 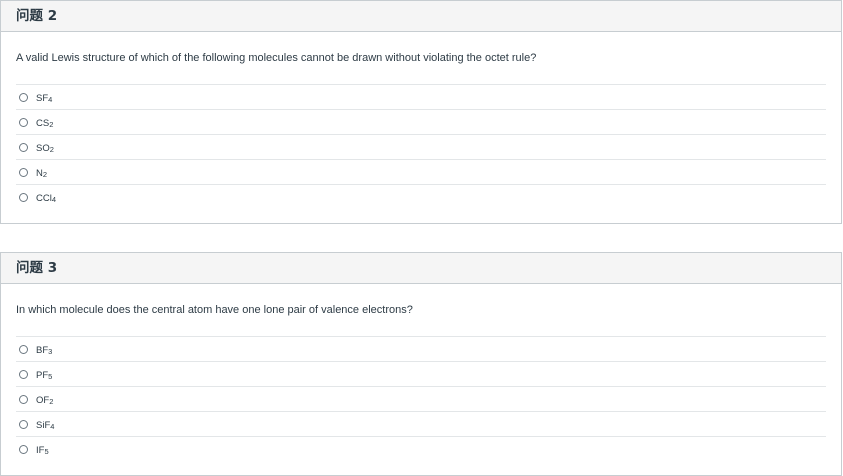 What do you see at coordinates (44, 350) in the screenshot?
I see `answer-label: BF3` at bounding box center [44, 350].